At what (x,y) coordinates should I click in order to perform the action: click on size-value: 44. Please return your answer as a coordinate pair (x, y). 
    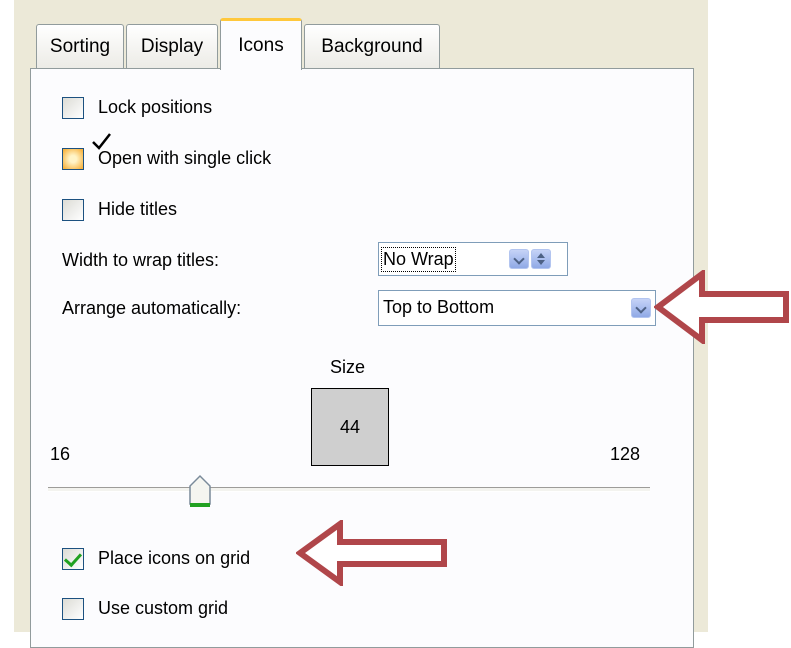
    Looking at the image, I should click on (350, 426).